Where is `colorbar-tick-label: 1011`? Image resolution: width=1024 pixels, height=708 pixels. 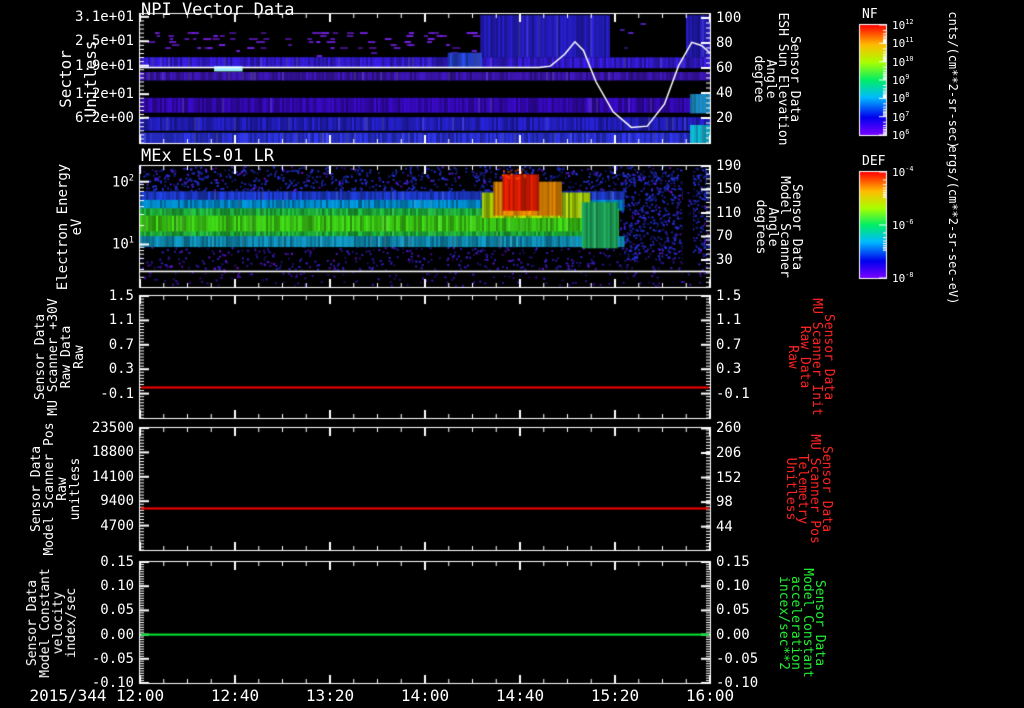 colorbar-tick-label: 1011 is located at coordinates (903, 43).